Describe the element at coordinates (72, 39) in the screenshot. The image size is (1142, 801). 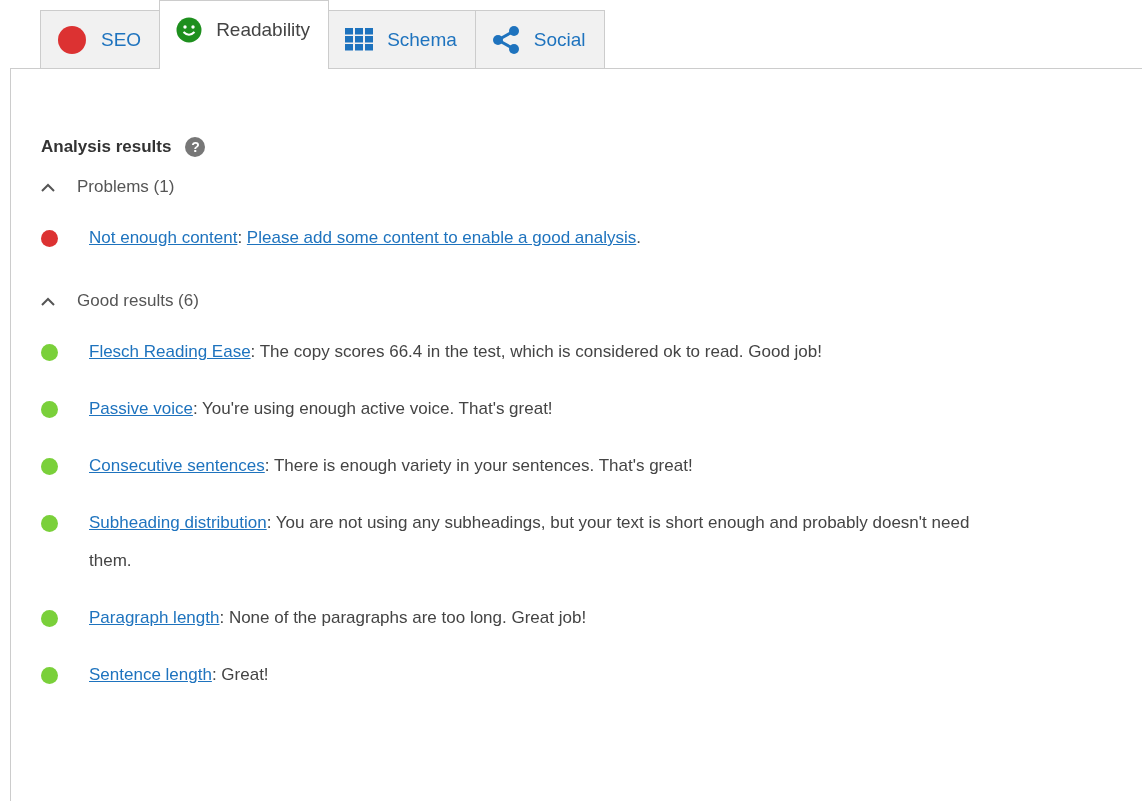
I see `status-dot-icon` at that location.